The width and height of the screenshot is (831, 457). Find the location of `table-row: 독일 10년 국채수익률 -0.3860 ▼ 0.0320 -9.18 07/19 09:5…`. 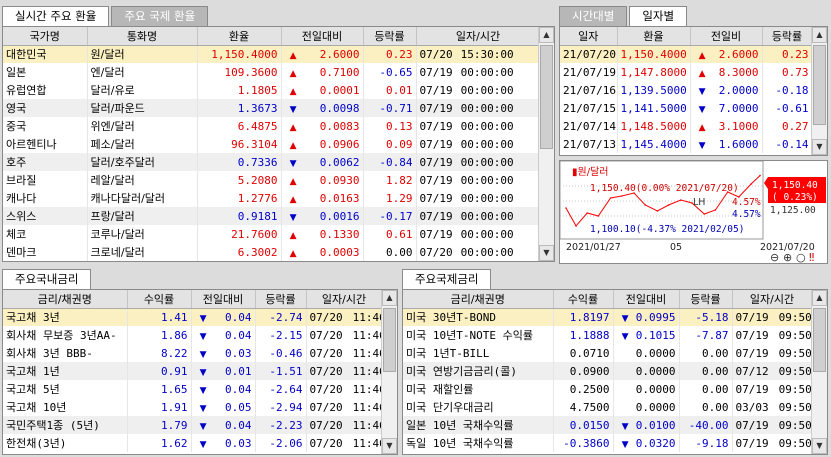

table-row: 독일 10년 국채수익률 -0.3860 ▼ 0.0320 -9.18 07/19 09:5… is located at coordinates (608, 443).